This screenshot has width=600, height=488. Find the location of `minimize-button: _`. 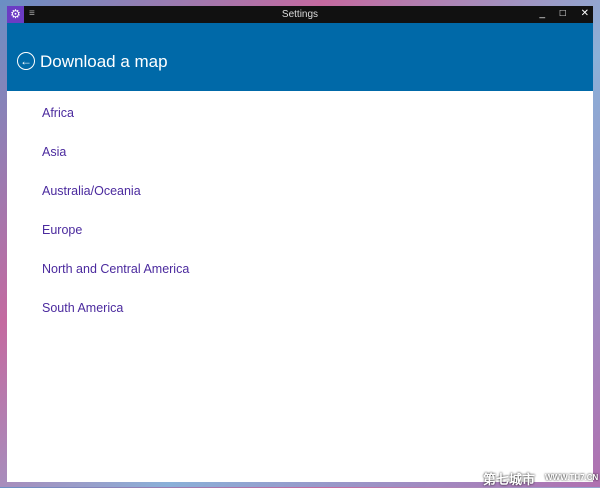

minimize-button: _ is located at coordinates (542, 13).